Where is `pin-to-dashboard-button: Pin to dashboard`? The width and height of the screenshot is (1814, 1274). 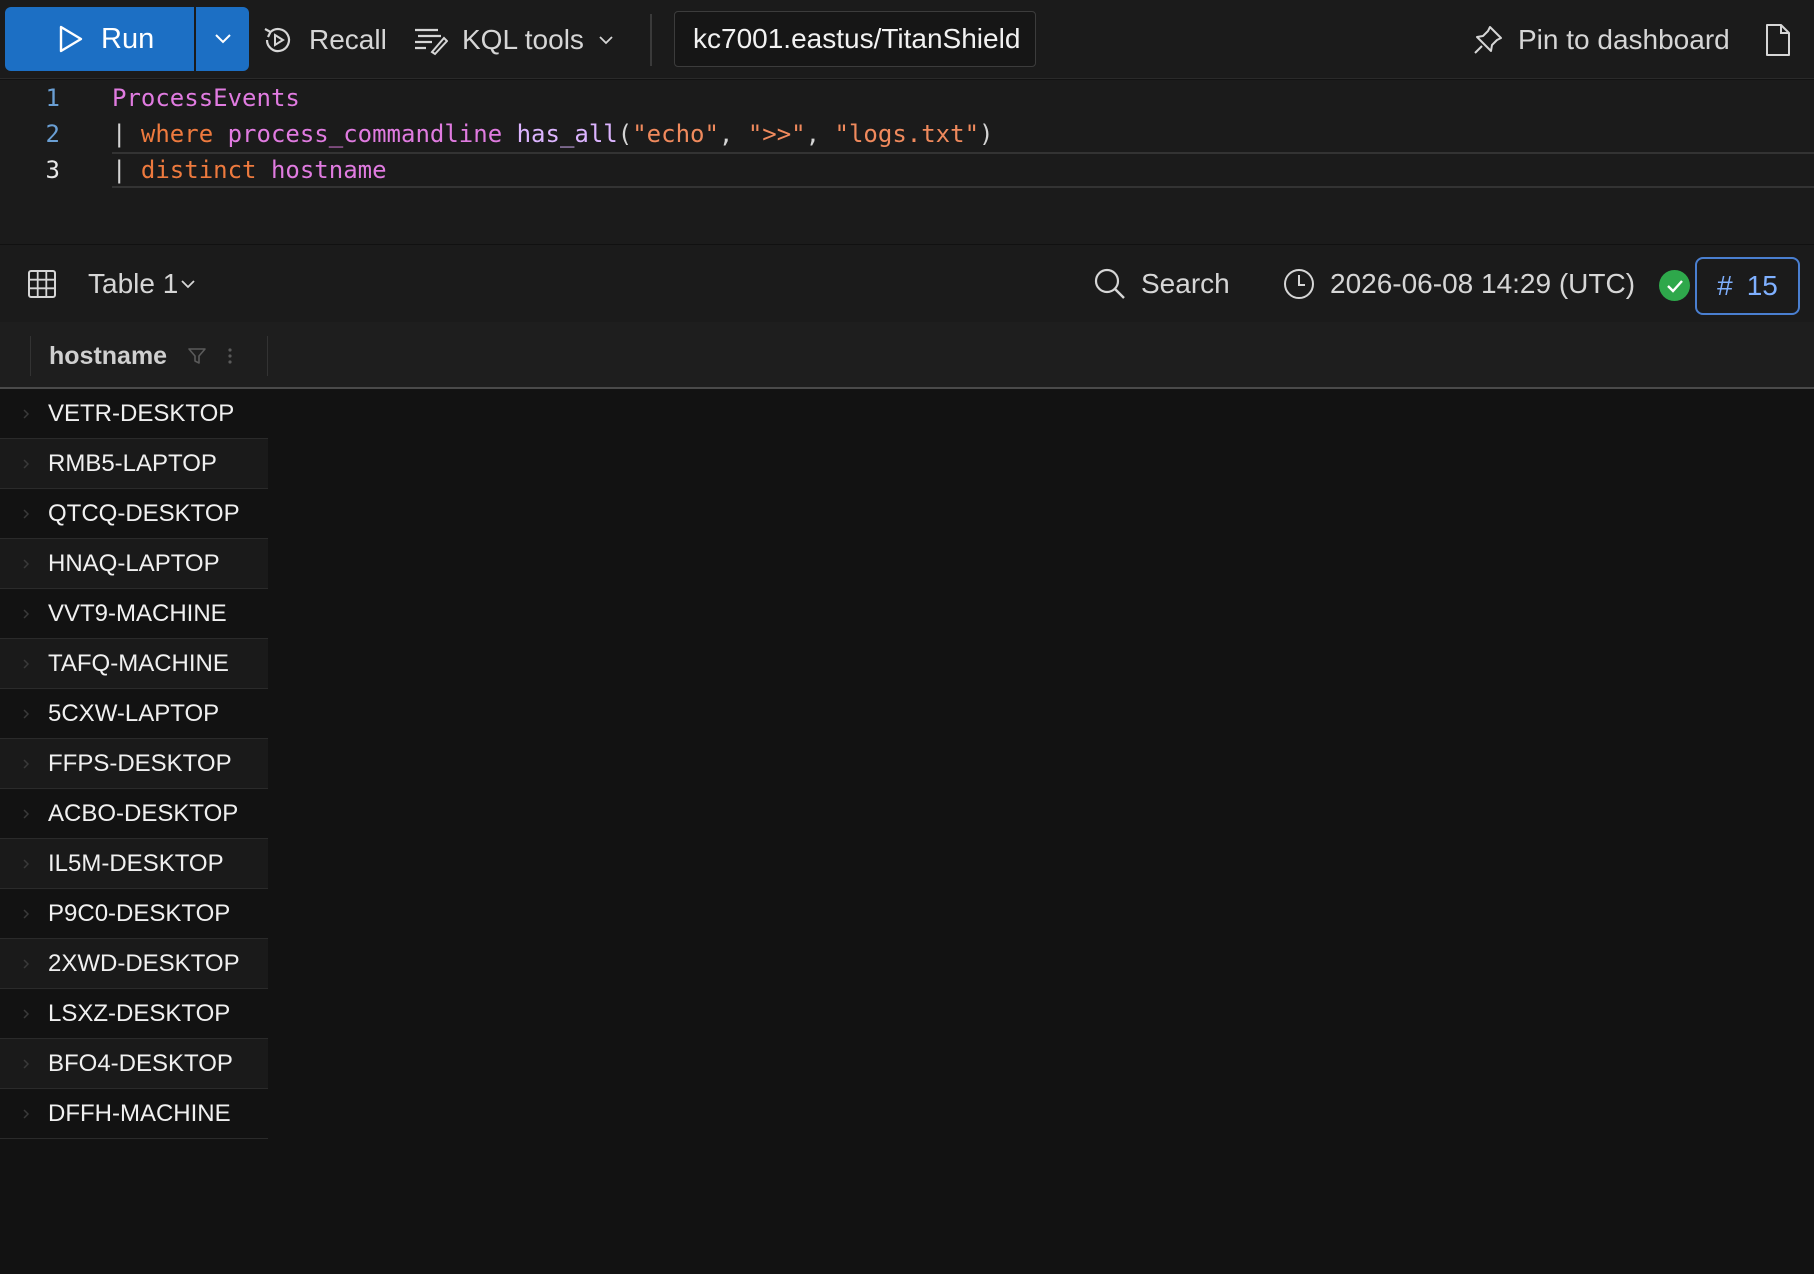 pin-to-dashboard-button: Pin to dashboard is located at coordinates (1601, 39).